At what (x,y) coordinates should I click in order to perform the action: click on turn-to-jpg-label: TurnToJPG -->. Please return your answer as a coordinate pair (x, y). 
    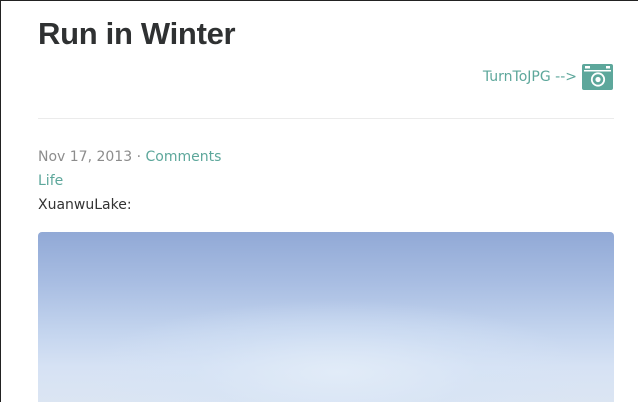
    Looking at the image, I should click on (529, 76).